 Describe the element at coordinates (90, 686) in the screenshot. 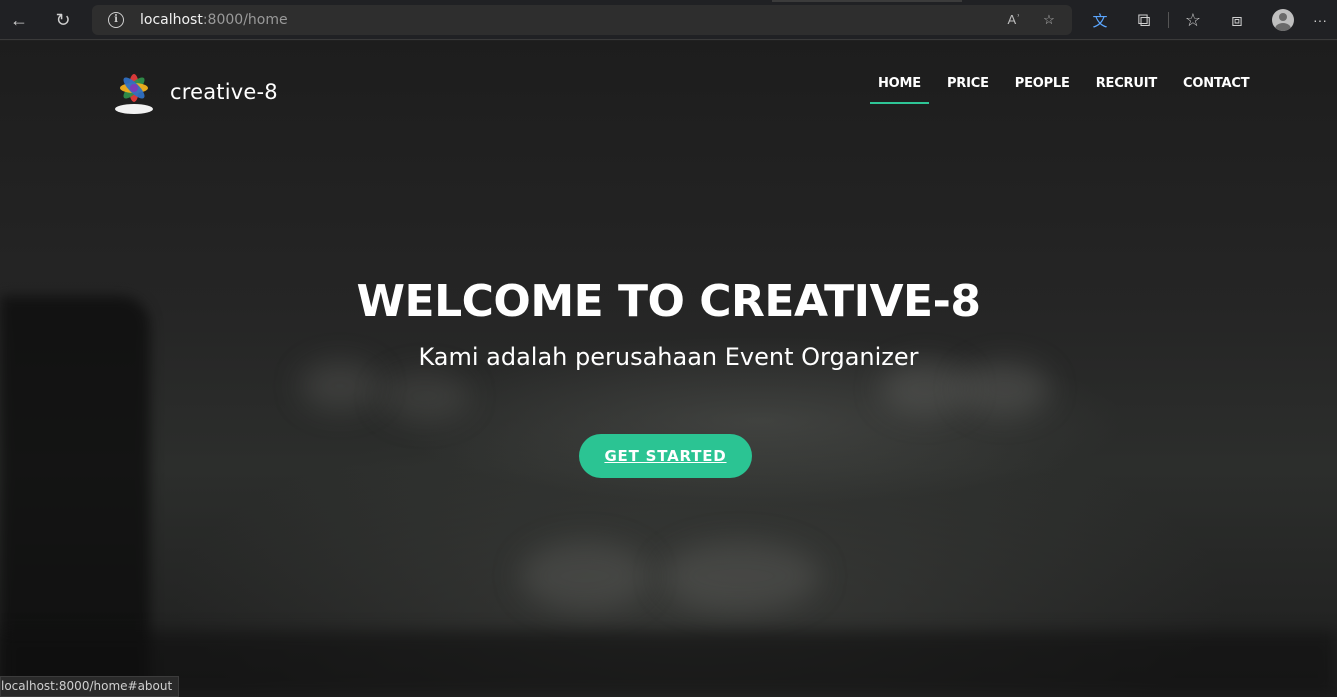

I see `status-bar-url: localhost:8000/home#about` at that location.